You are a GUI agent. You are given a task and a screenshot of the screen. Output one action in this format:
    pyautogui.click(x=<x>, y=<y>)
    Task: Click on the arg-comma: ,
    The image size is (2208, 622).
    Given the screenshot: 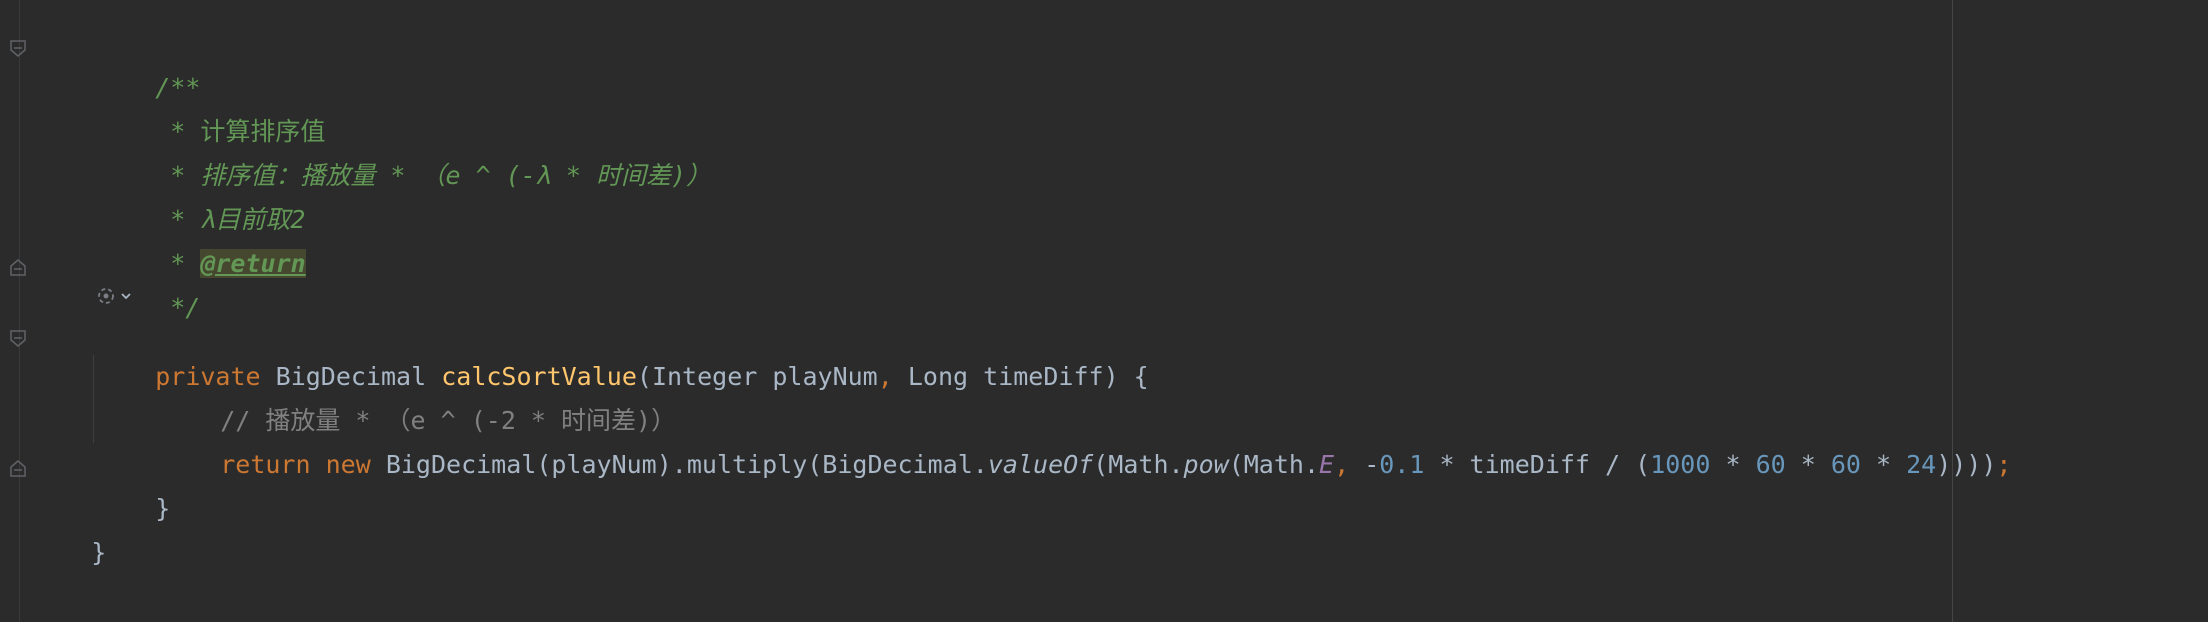 What is the action you would take?
    pyautogui.click(x=1342, y=464)
    